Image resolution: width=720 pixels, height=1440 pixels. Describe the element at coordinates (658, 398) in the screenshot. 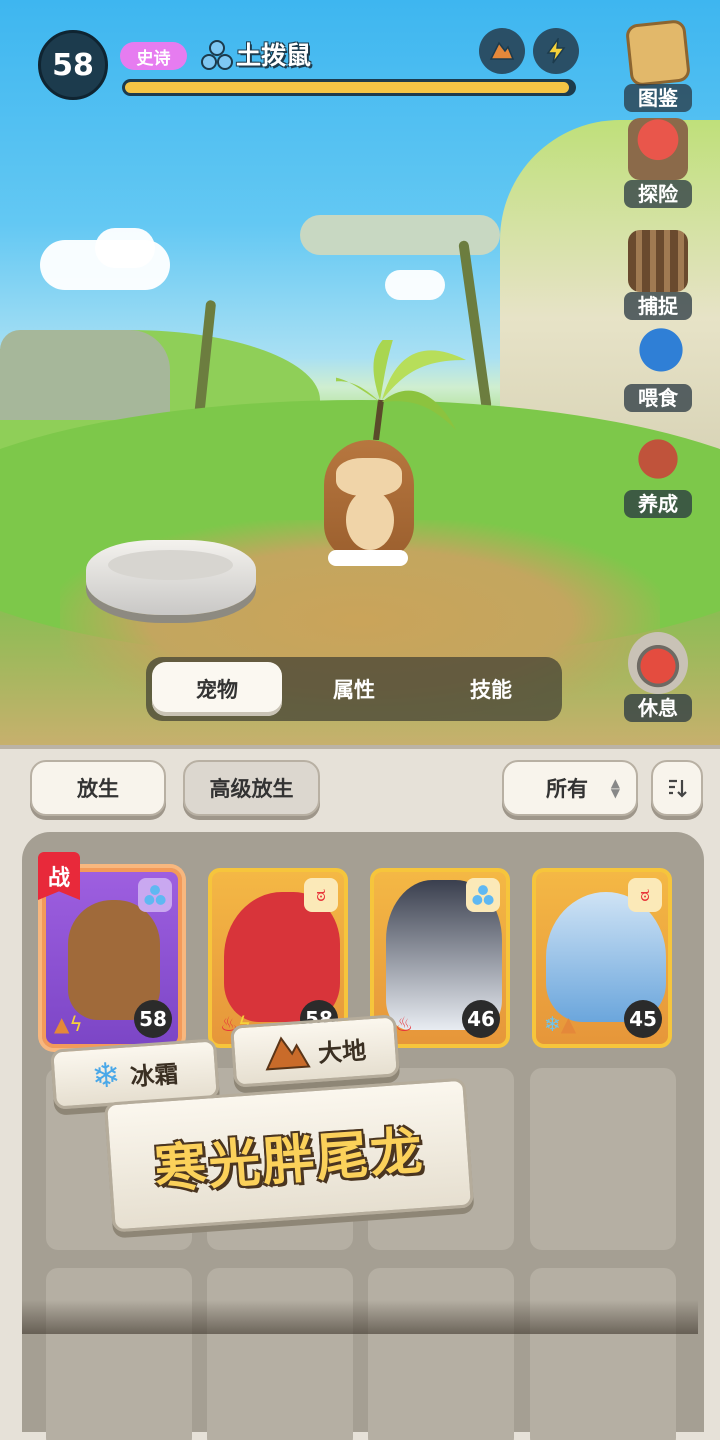

I see `feed-label: 喂食` at that location.